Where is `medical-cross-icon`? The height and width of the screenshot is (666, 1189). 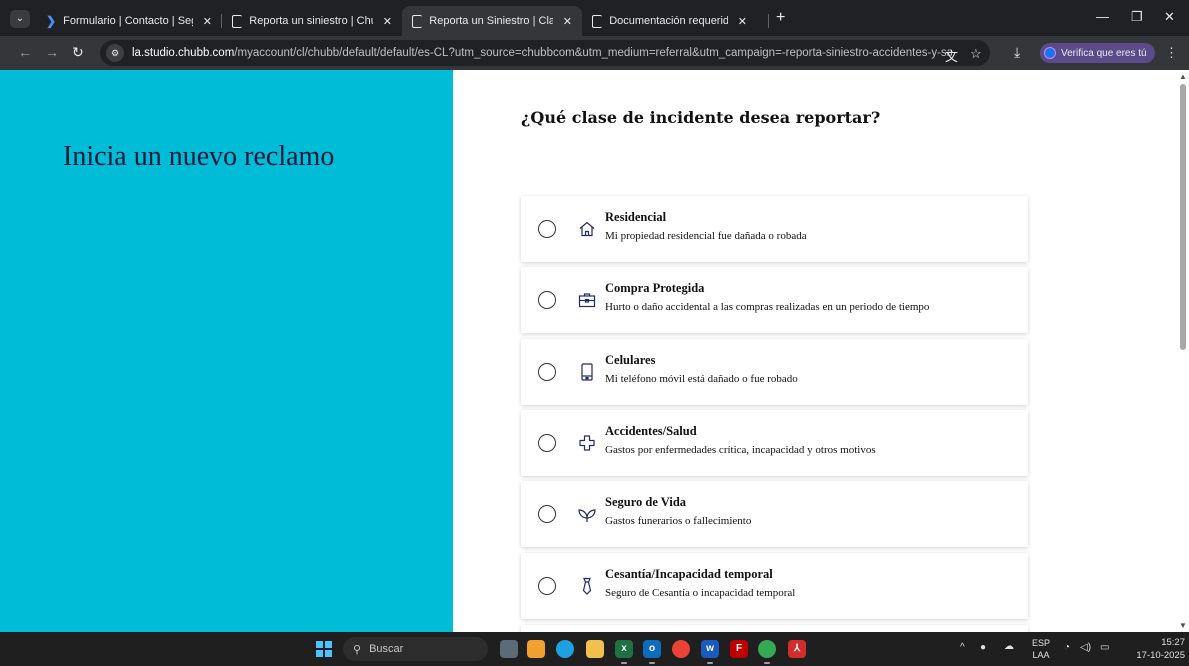
medical-cross-icon is located at coordinates (587, 443).